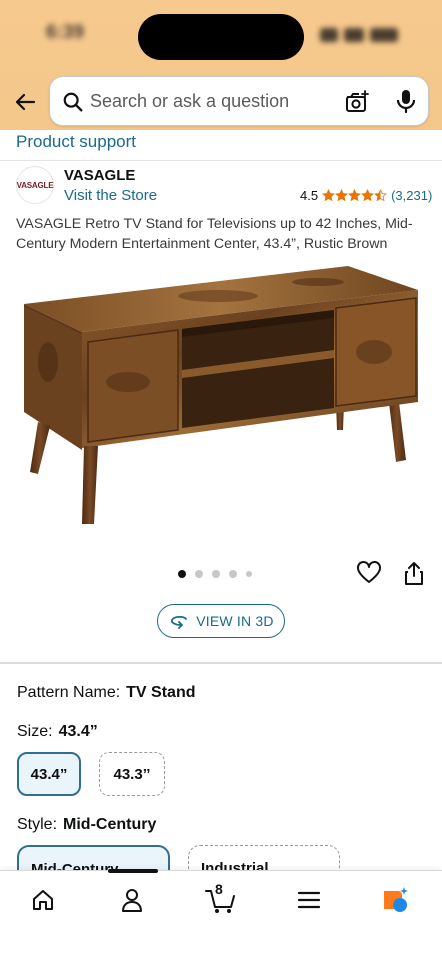 This screenshot has height=960, width=442. I want to click on brand-name: VASAGLE, so click(100, 175).